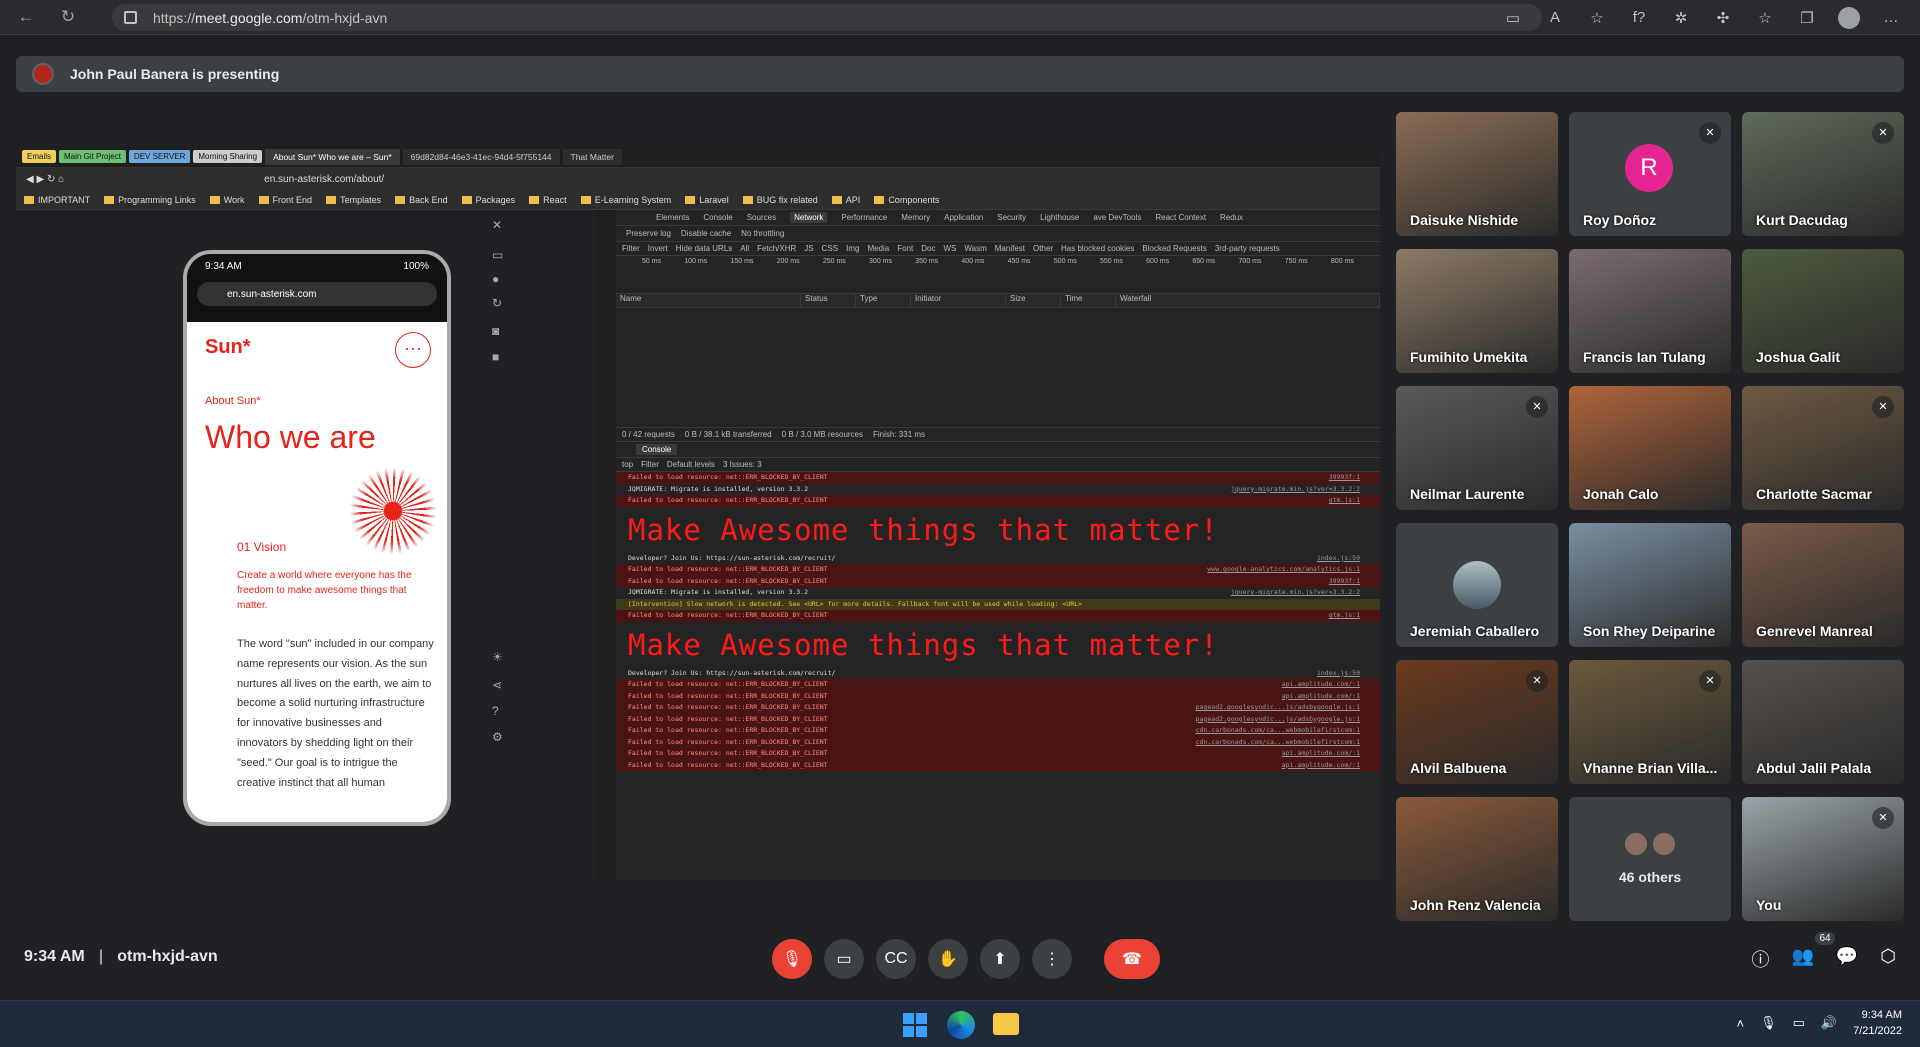 The image size is (1920, 1047). What do you see at coordinates (1555, 17) in the screenshot?
I see `read-aloud-icon: A` at bounding box center [1555, 17].